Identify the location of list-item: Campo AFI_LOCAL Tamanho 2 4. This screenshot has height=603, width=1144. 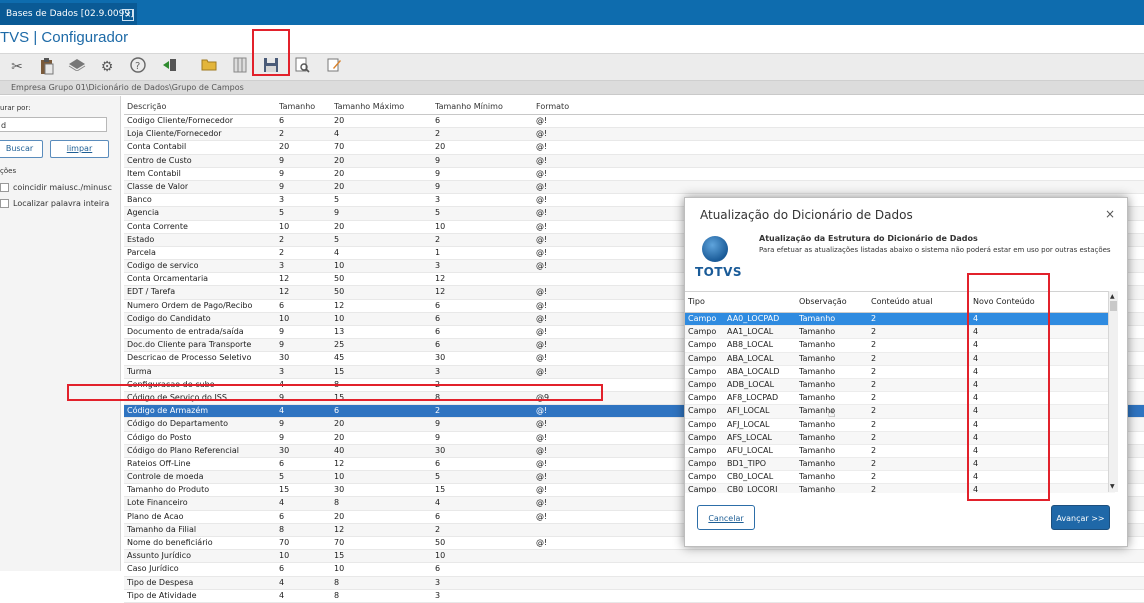
(900, 412).